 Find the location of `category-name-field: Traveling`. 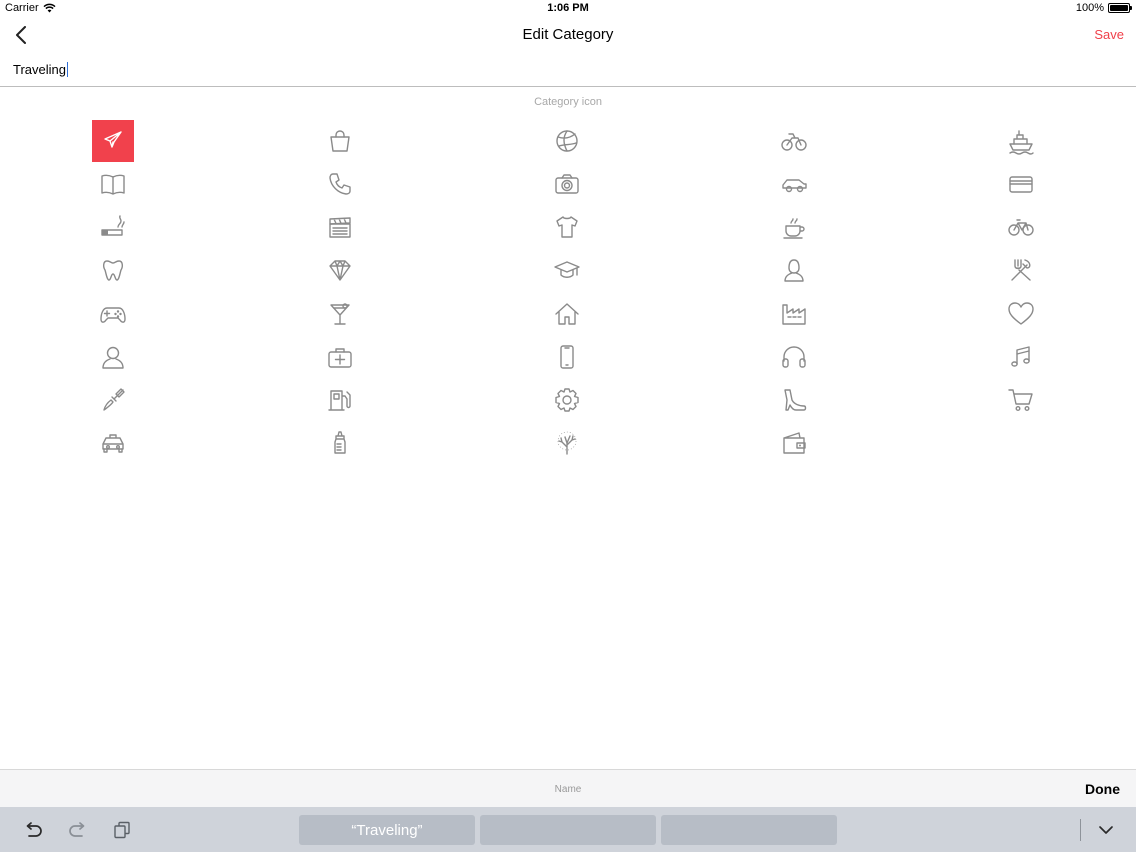

category-name-field: Traveling is located at coordinates (568, 71).